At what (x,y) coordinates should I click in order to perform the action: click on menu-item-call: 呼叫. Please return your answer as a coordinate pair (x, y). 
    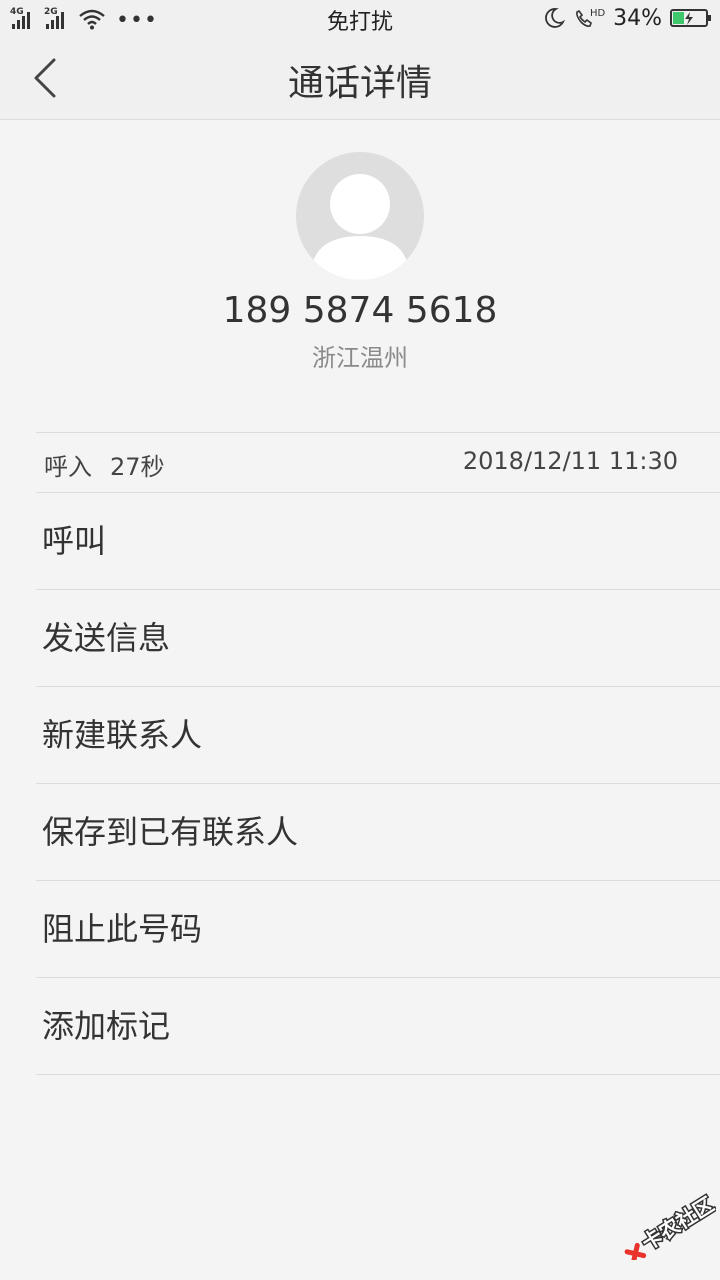
    Looking at the image, I should click on (378, 541).